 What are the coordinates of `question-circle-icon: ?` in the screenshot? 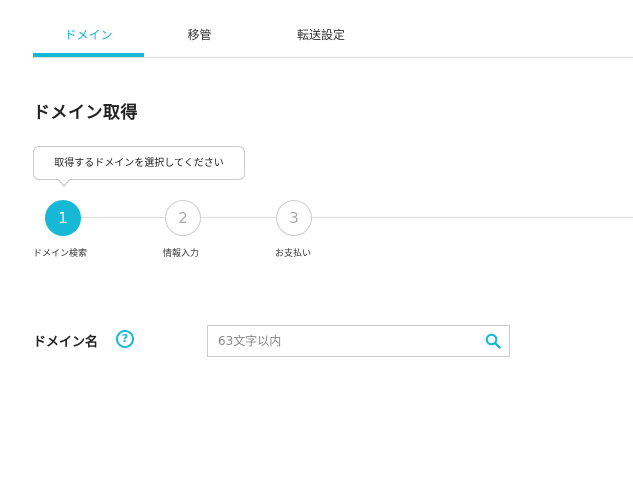 It's located at (125, 339).